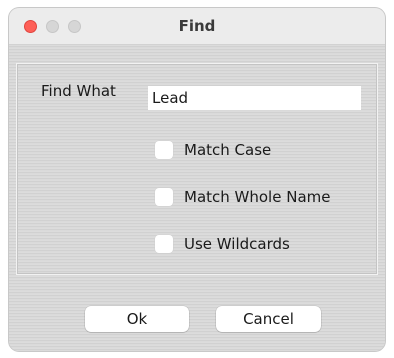  What do you see at coordinates (164, 150) in the screenshot?
I see `match-case-checkbox` at bounding box center [164, 150].